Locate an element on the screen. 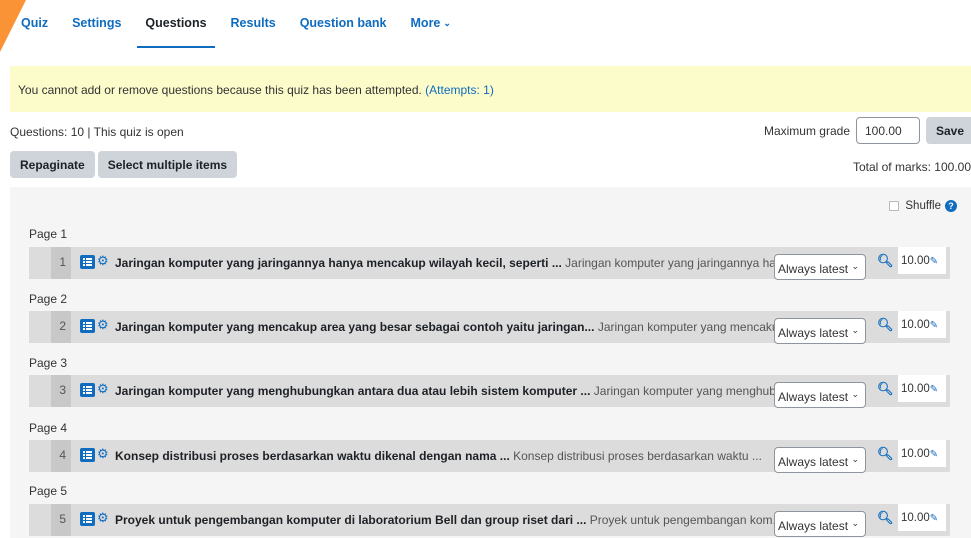 This screenshot has height=538, width=971. shuffle-label: Shuffle is located at coordinates (923, 206).